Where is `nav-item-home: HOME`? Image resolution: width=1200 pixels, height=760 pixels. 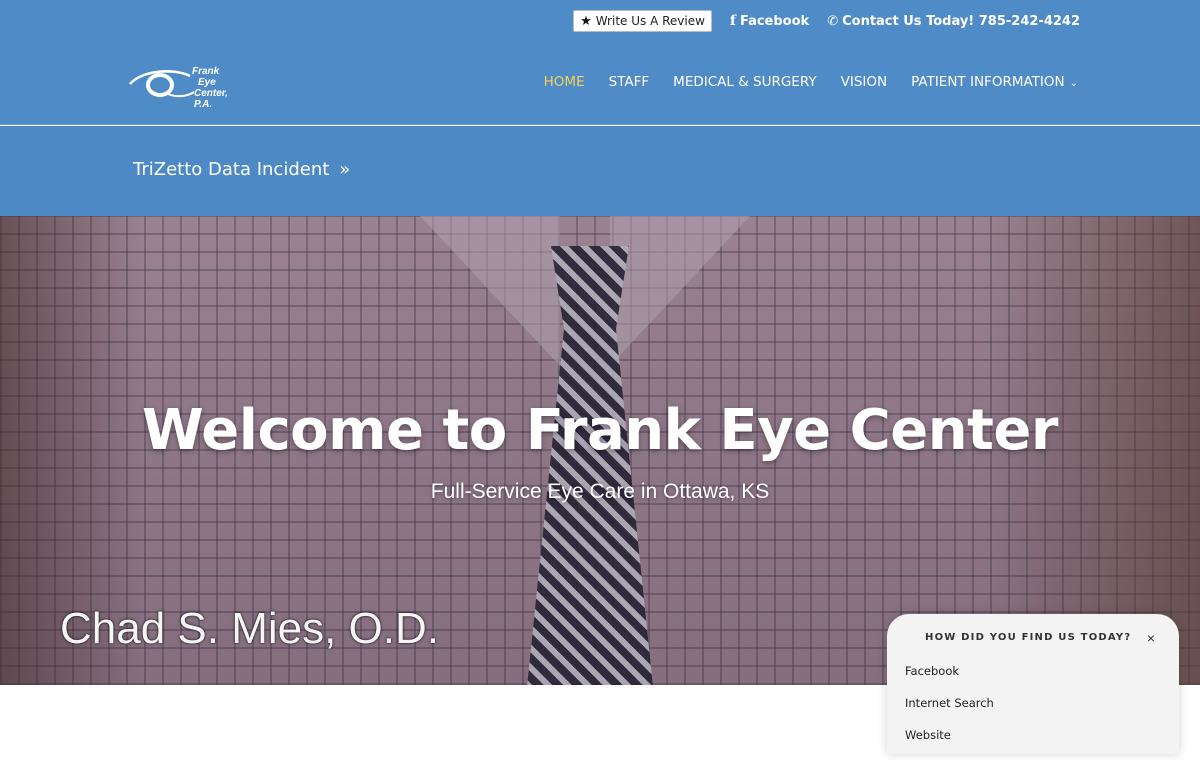 nav-item-home: HOME is located at coordinates (564, 82).